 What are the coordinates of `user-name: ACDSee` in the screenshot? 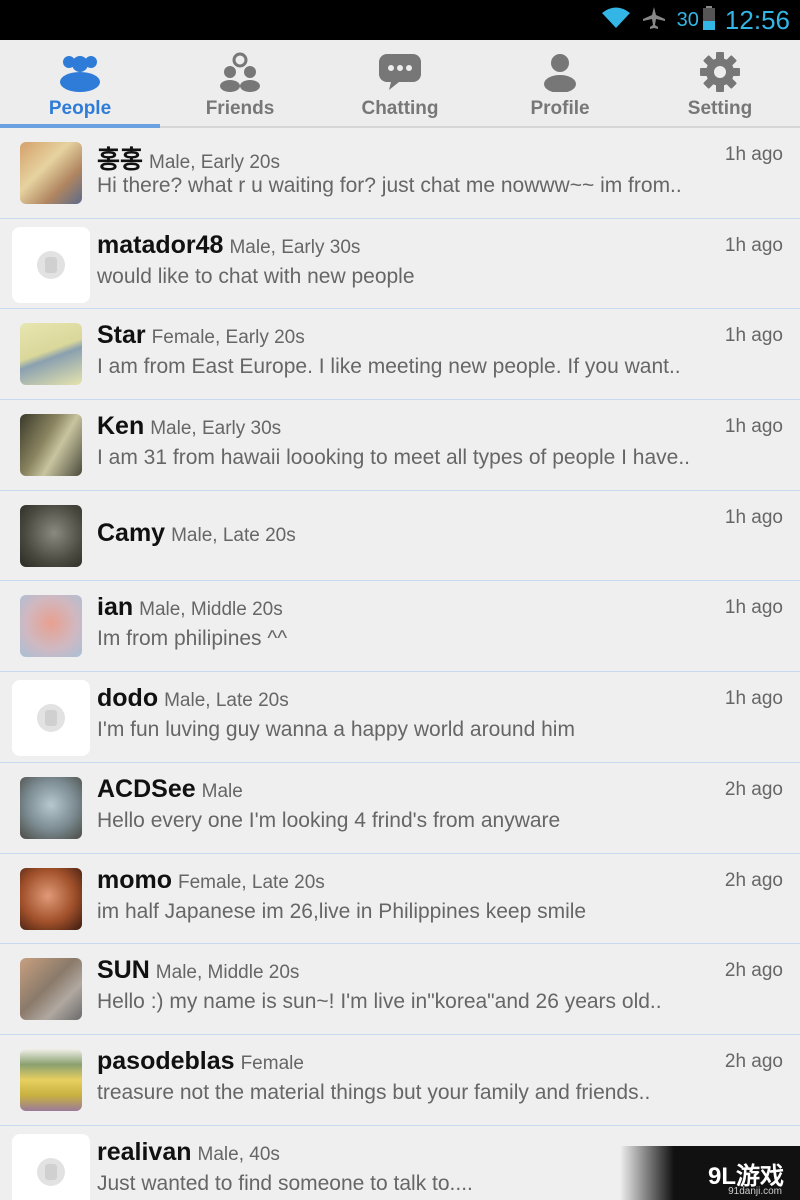 It's located at (146, 788).